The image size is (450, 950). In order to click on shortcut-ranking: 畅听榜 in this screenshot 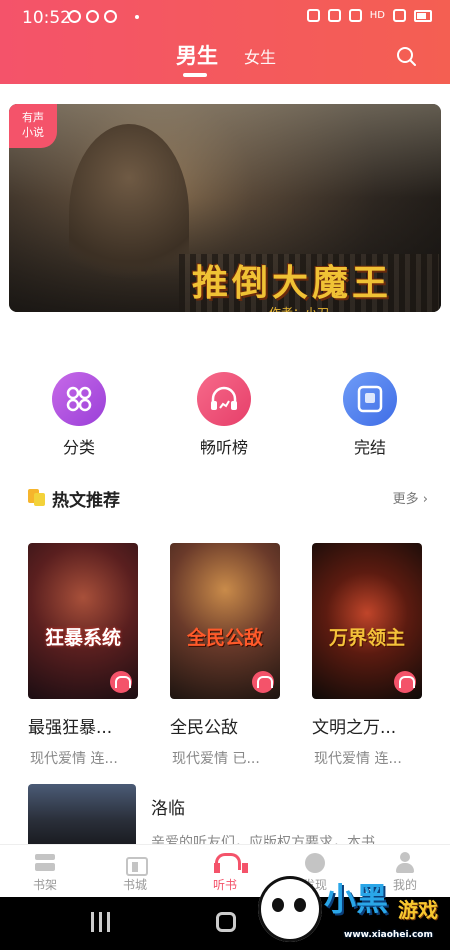, I will do `click(224, 415)`.